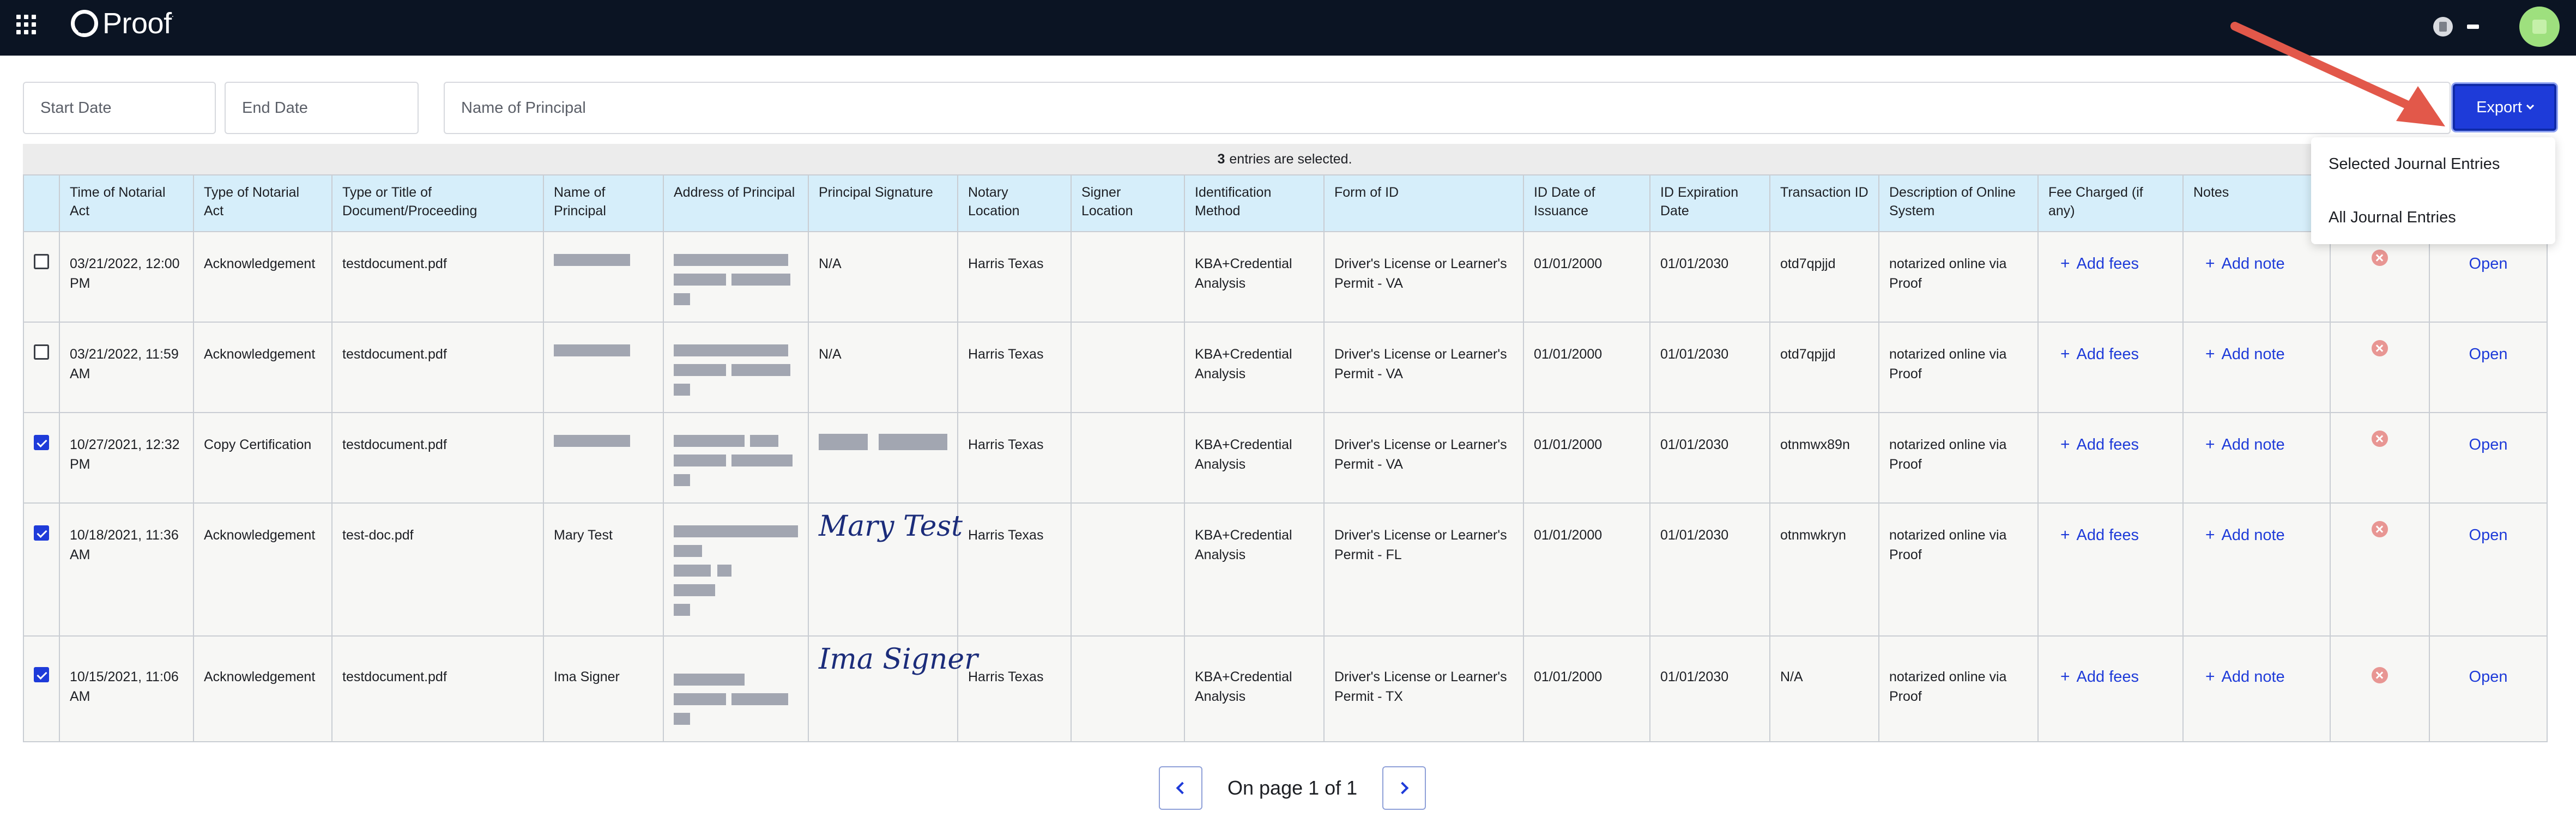  Describe the element at coordinates (1290, 159) in the screenshot. I see `selected-text: entries are selected.` at that location.